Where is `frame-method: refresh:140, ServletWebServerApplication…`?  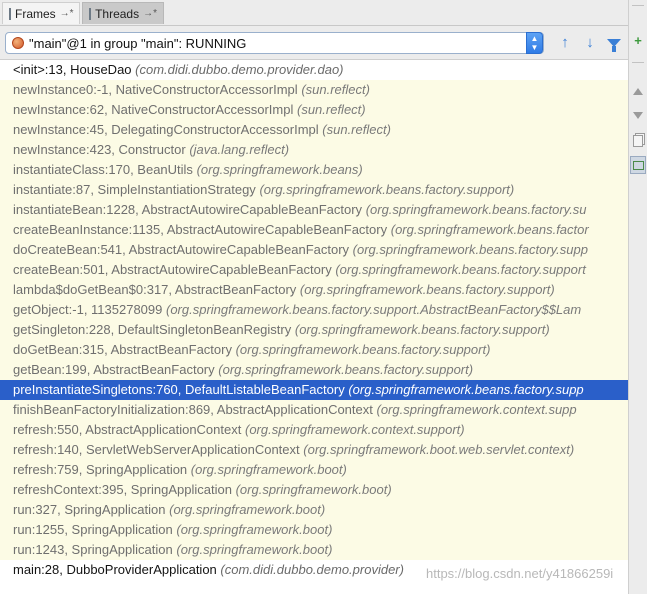 frame-method: refresh:140, ServletWebServerApplication… is located at coordinates (156, 449).